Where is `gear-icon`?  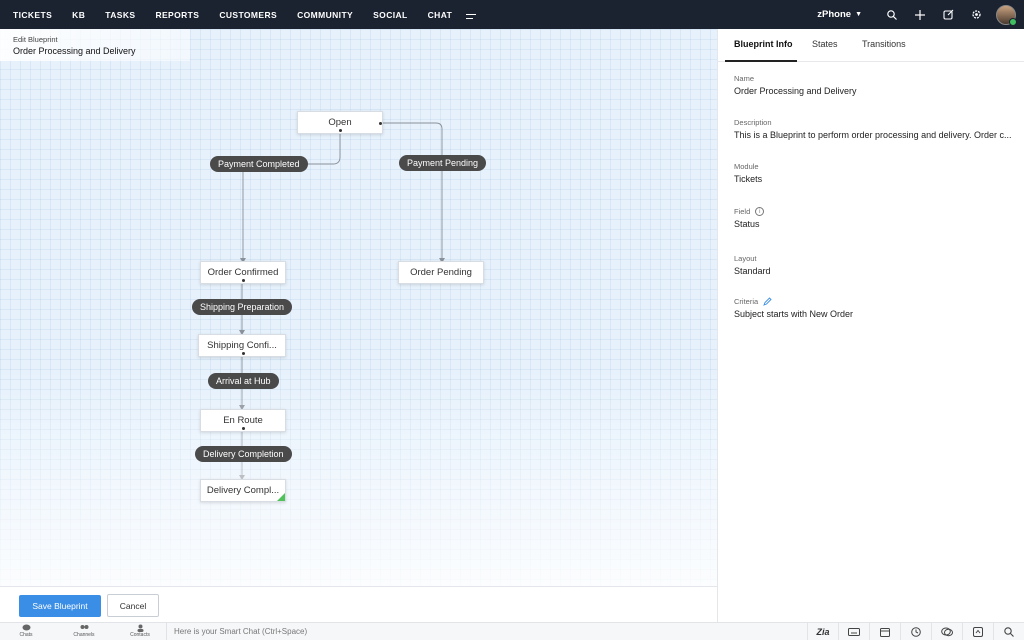
gear-icon is located at coordinates (976, 14).